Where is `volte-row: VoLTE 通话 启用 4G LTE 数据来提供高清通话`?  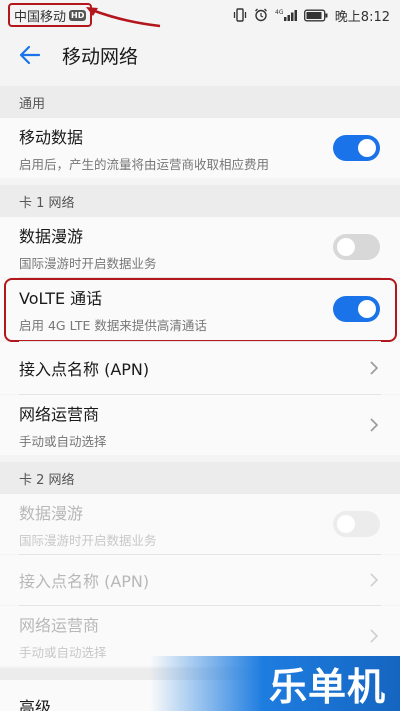 volte-row: VoLTE 通话 启用 4G LTE 数据来提供高清通话 is located at coordinates (200, 309).